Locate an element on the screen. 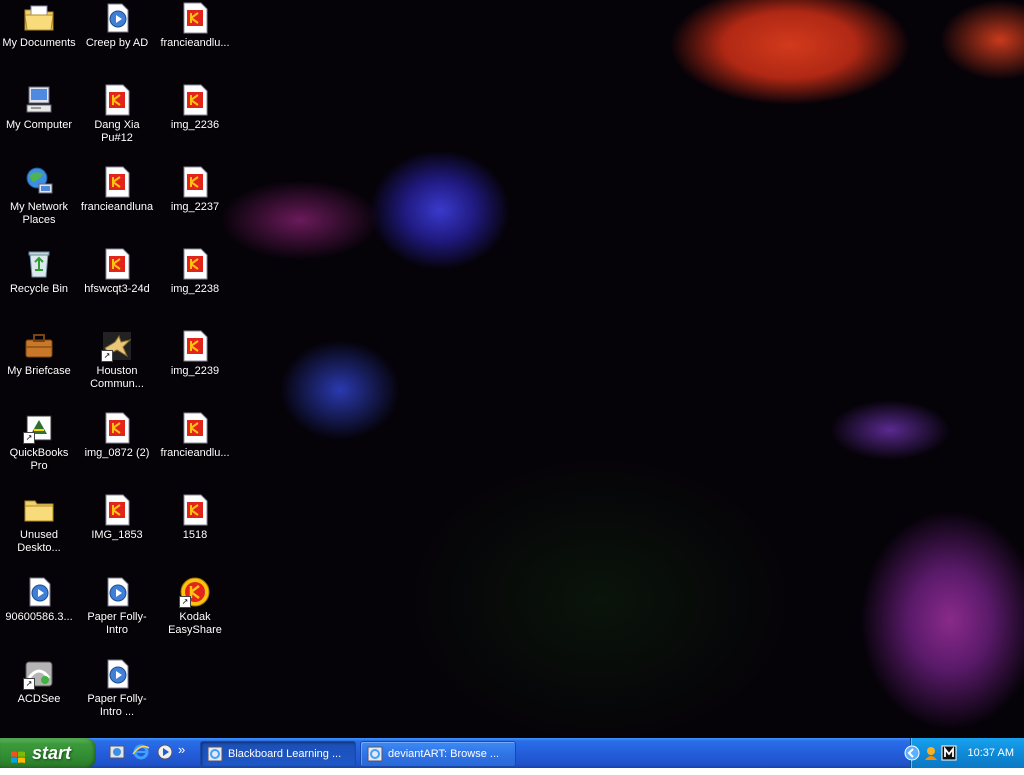  desktop-icon-dang-xia-pu: Dang Xia Pu#12 is located at coordinates (117, 114).